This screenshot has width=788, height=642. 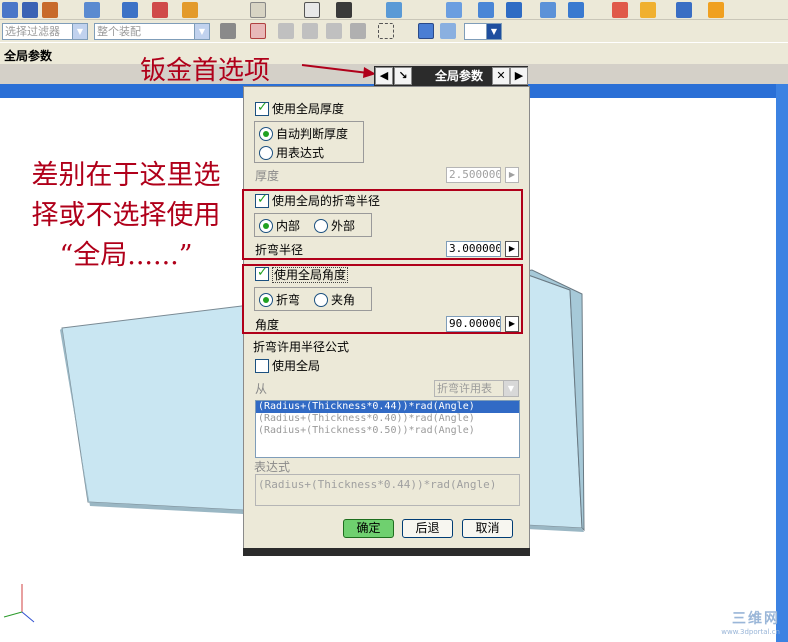 What do you see at coordinates (312, 134) in the screenshot?
I see `auto-thickness-label: 自动判断厚度` at bounding box center [312, 134].